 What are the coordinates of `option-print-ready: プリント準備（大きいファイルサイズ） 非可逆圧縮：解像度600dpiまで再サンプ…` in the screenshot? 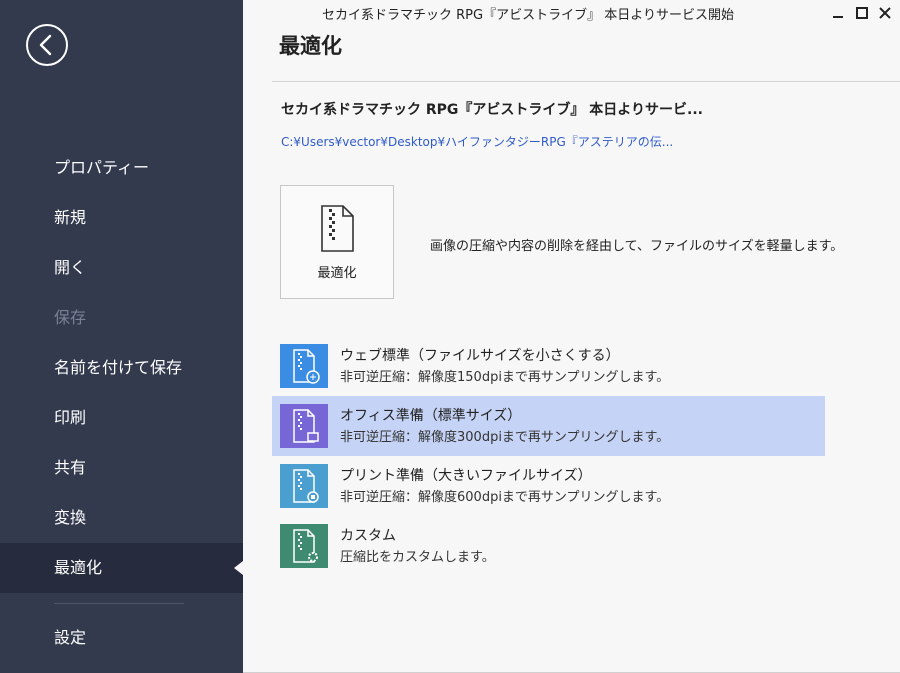 It's located at (548, 486).